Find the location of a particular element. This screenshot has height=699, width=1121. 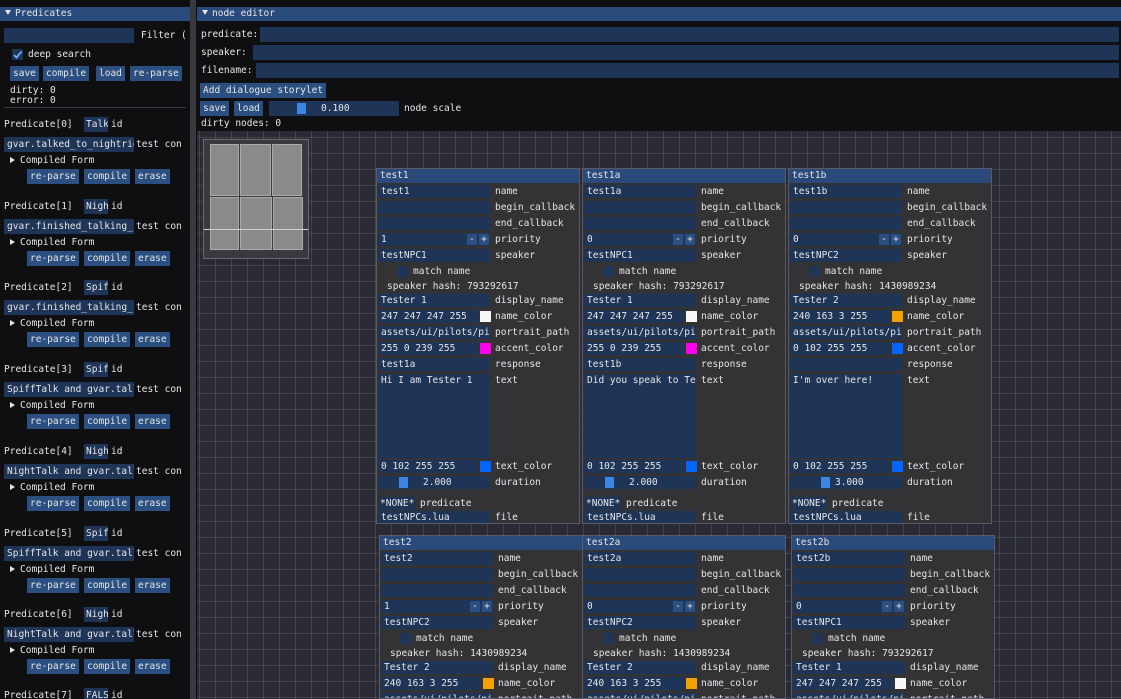

node-name-input: test2b is located at coordinates (849, 558).